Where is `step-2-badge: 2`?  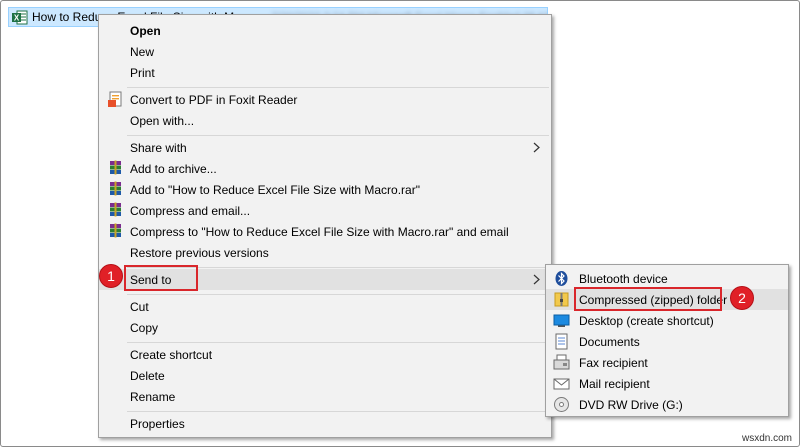
step-2-badge: 2 is located at coordinates (742, 298).